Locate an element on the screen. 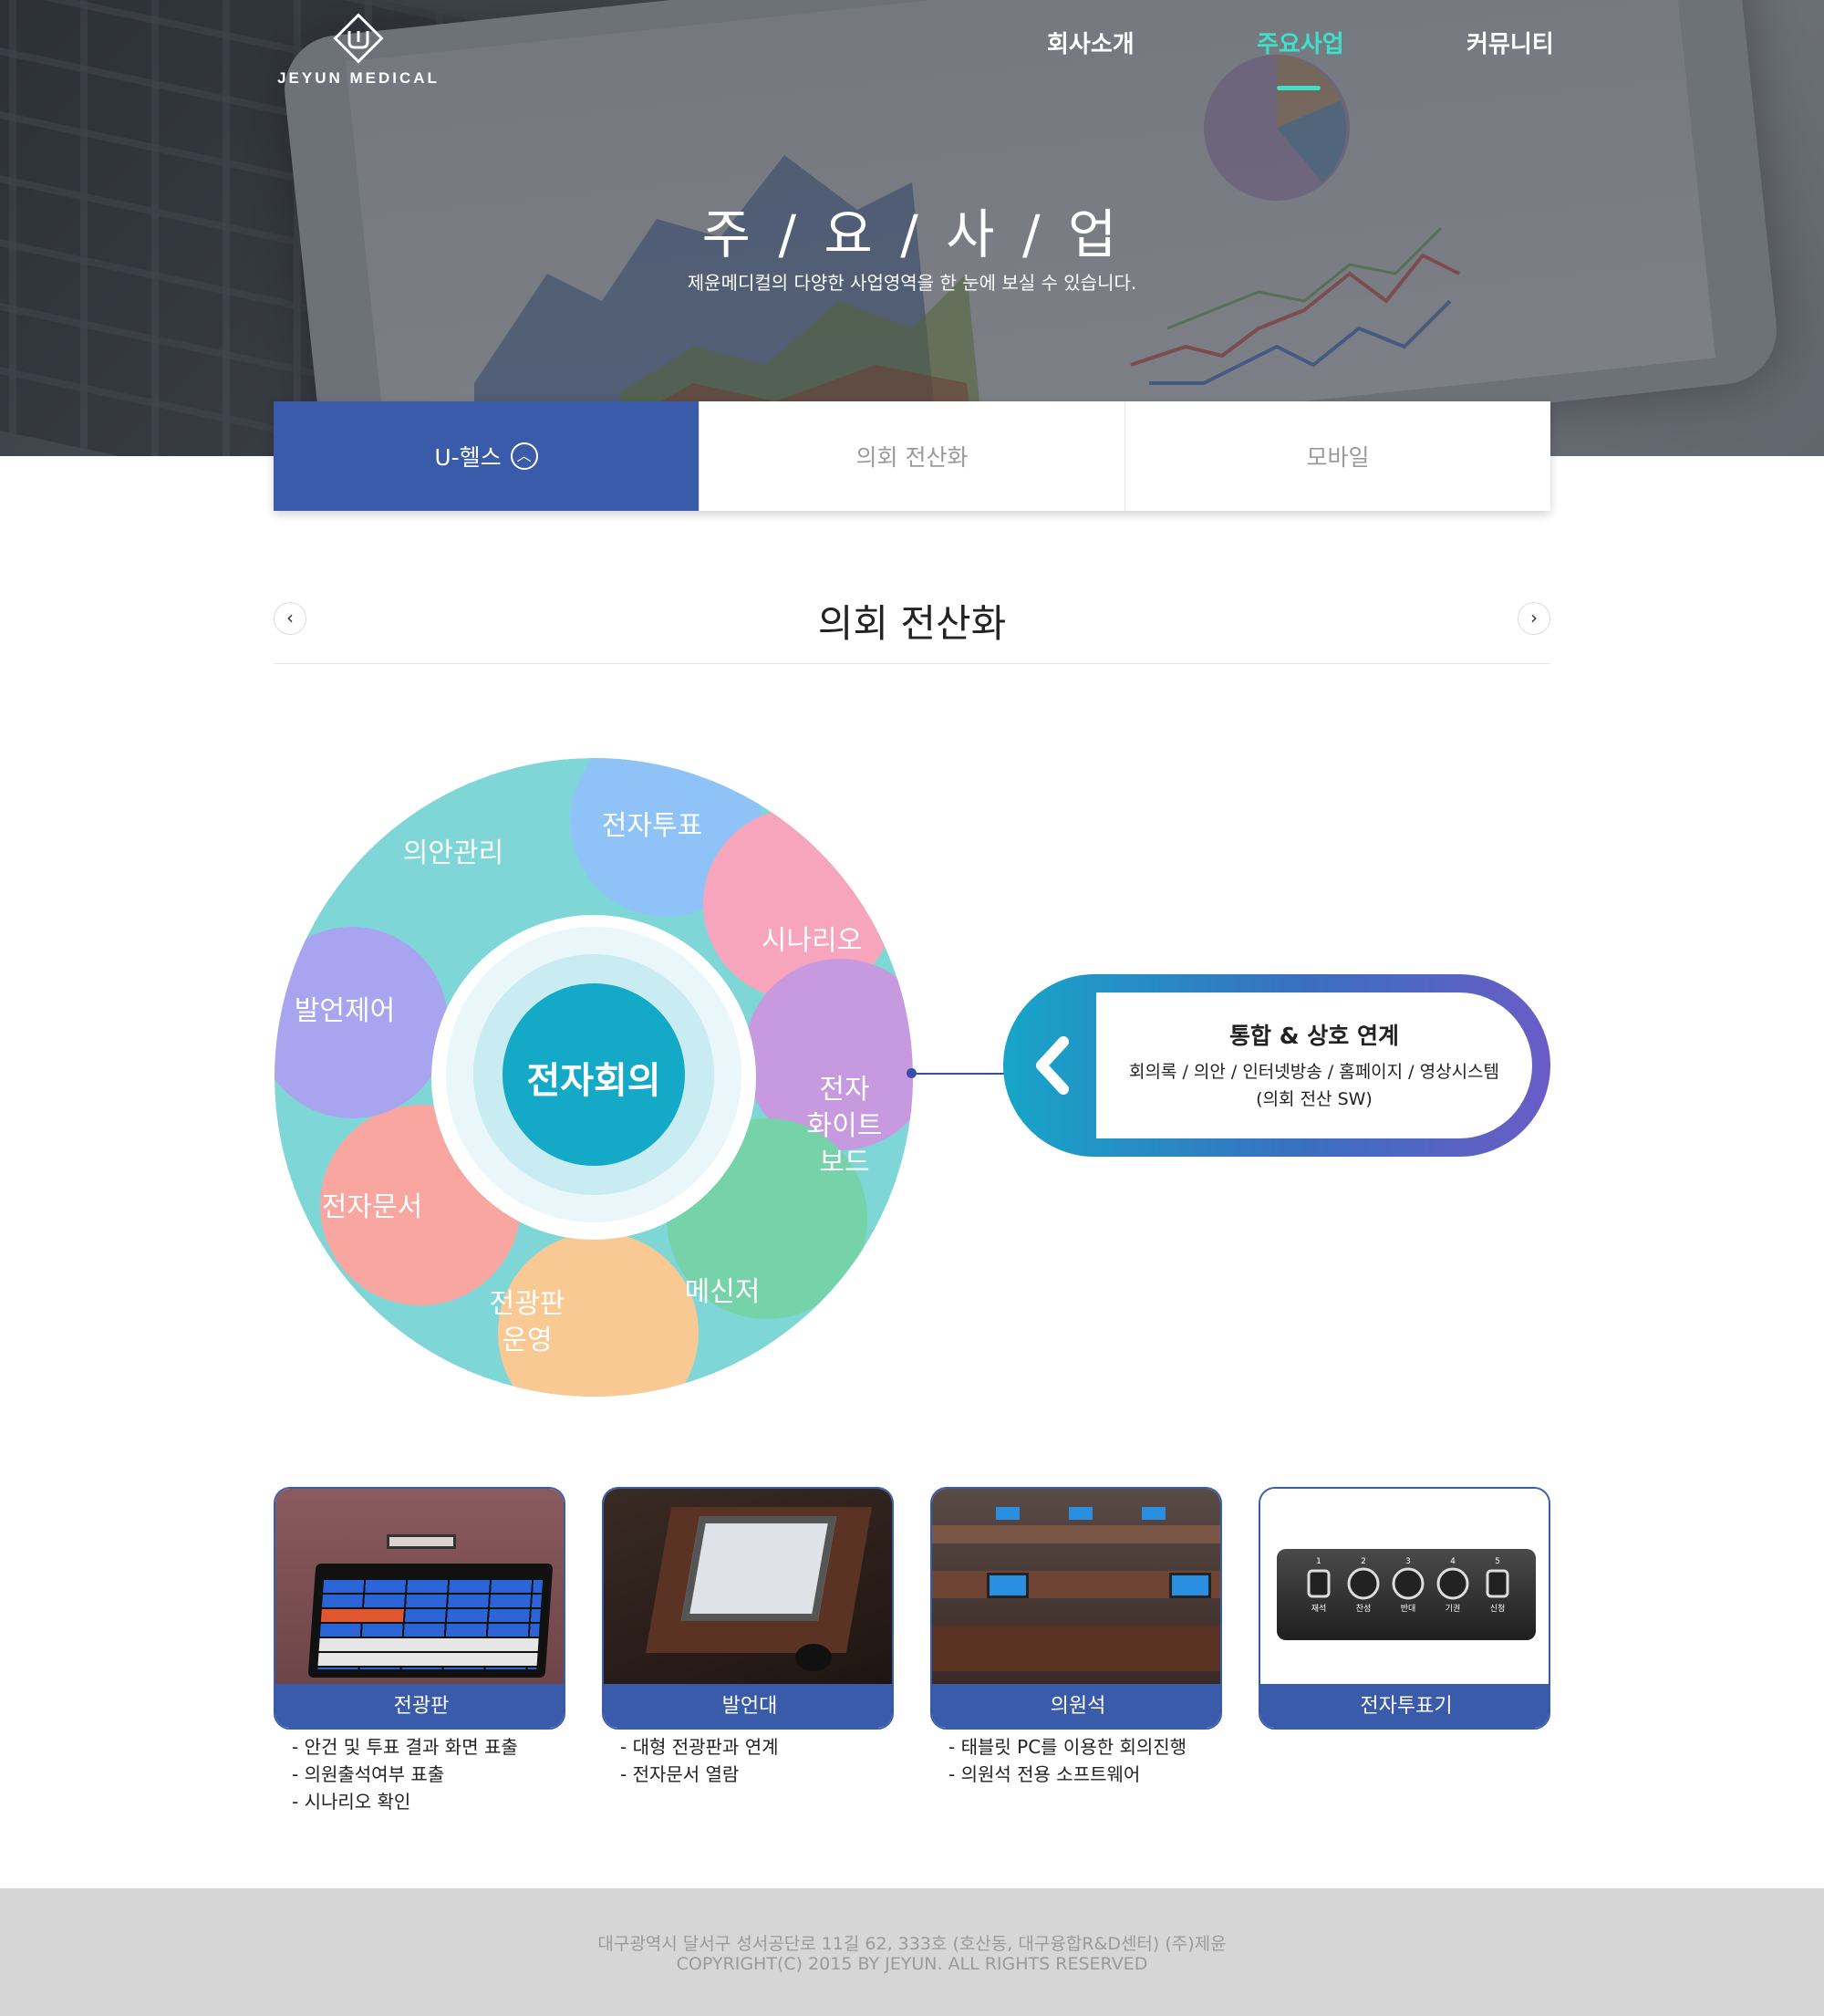 The width and height of the screenshot is (1824, 2016). vote-number: 3 is located at coordinates (1408, 1562).